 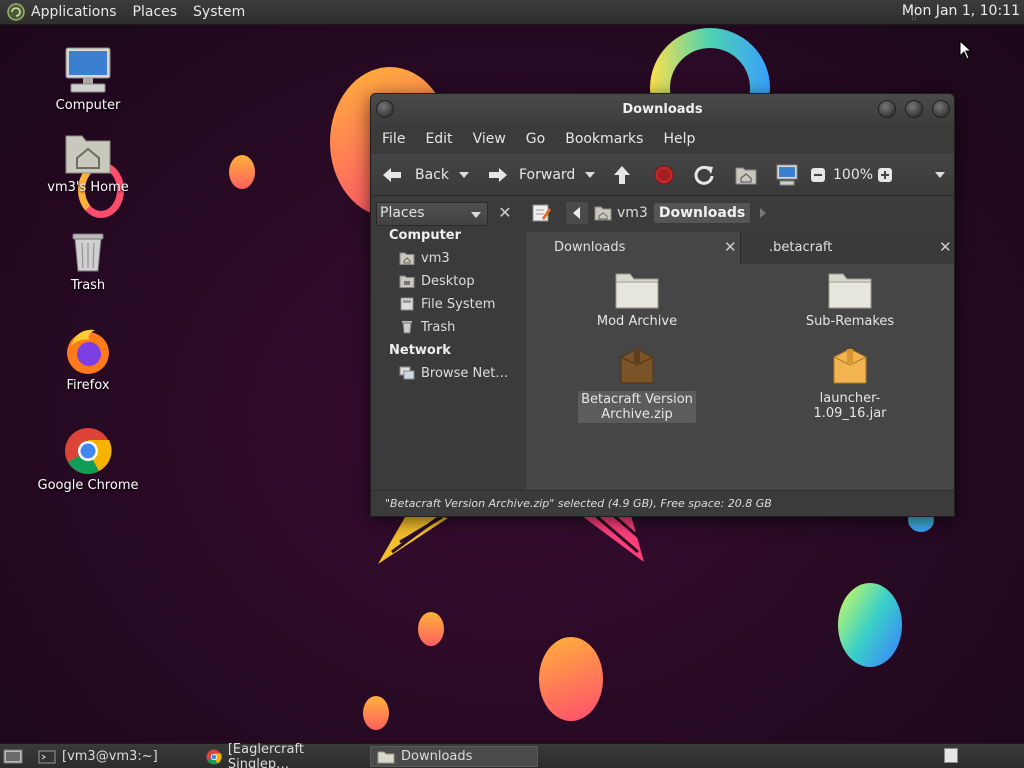 I want to click on archive-box-icon, so click(x=637, y=366).